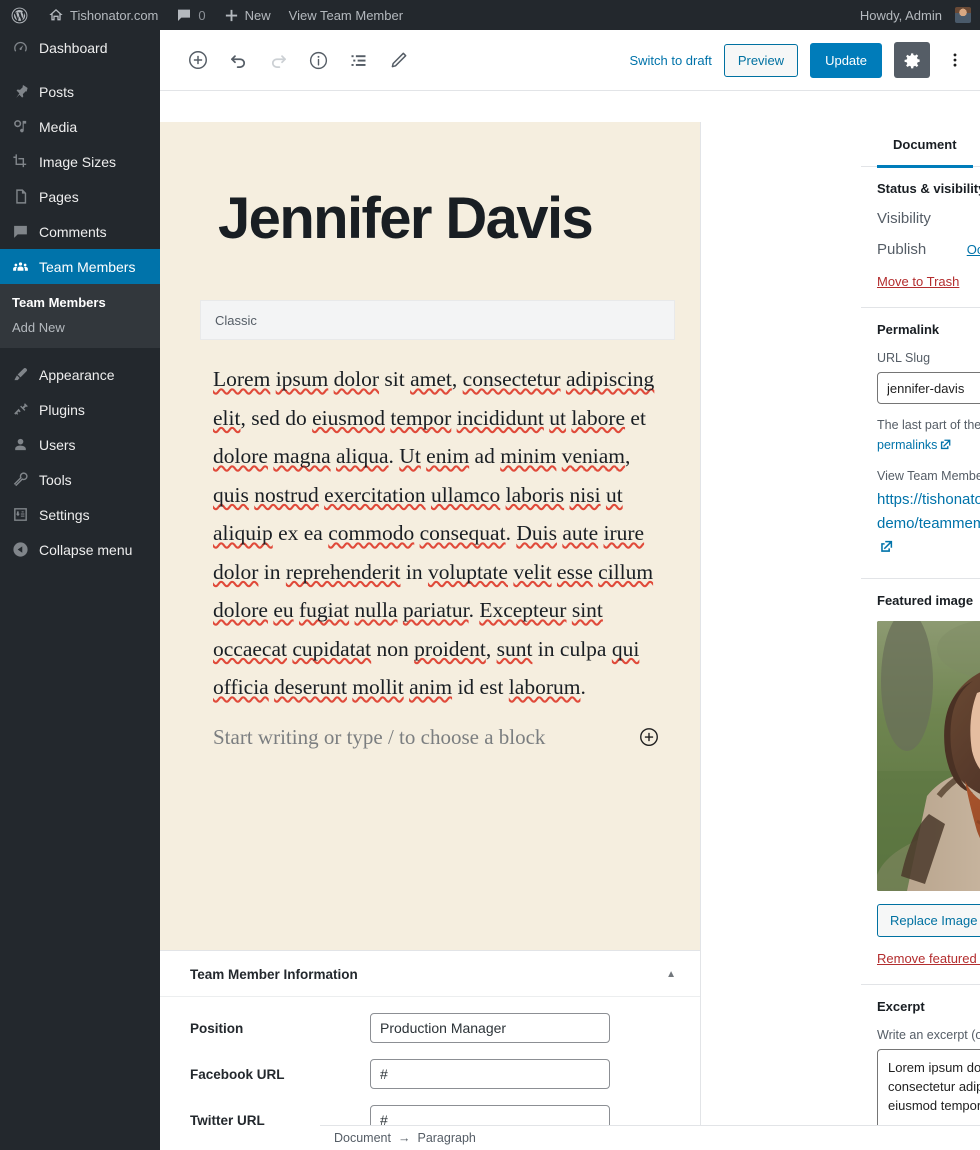 The height and width of the screenshot is (1150, 980). I want to click on sidebar-item-label: Posts, so click(57, 91).